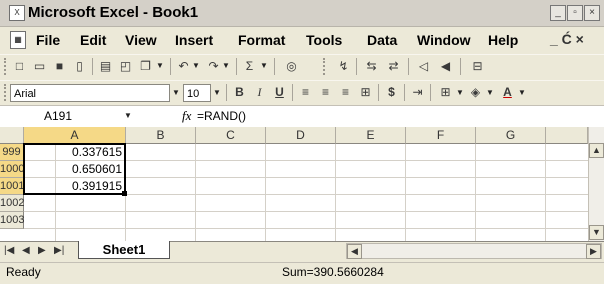 Image resolution: width=604 pixels, height=284 pixels. What do you see at coordinates (558, 13) in the screenshot?
I see `minimize-button: _` at bounding box center [558, 13].